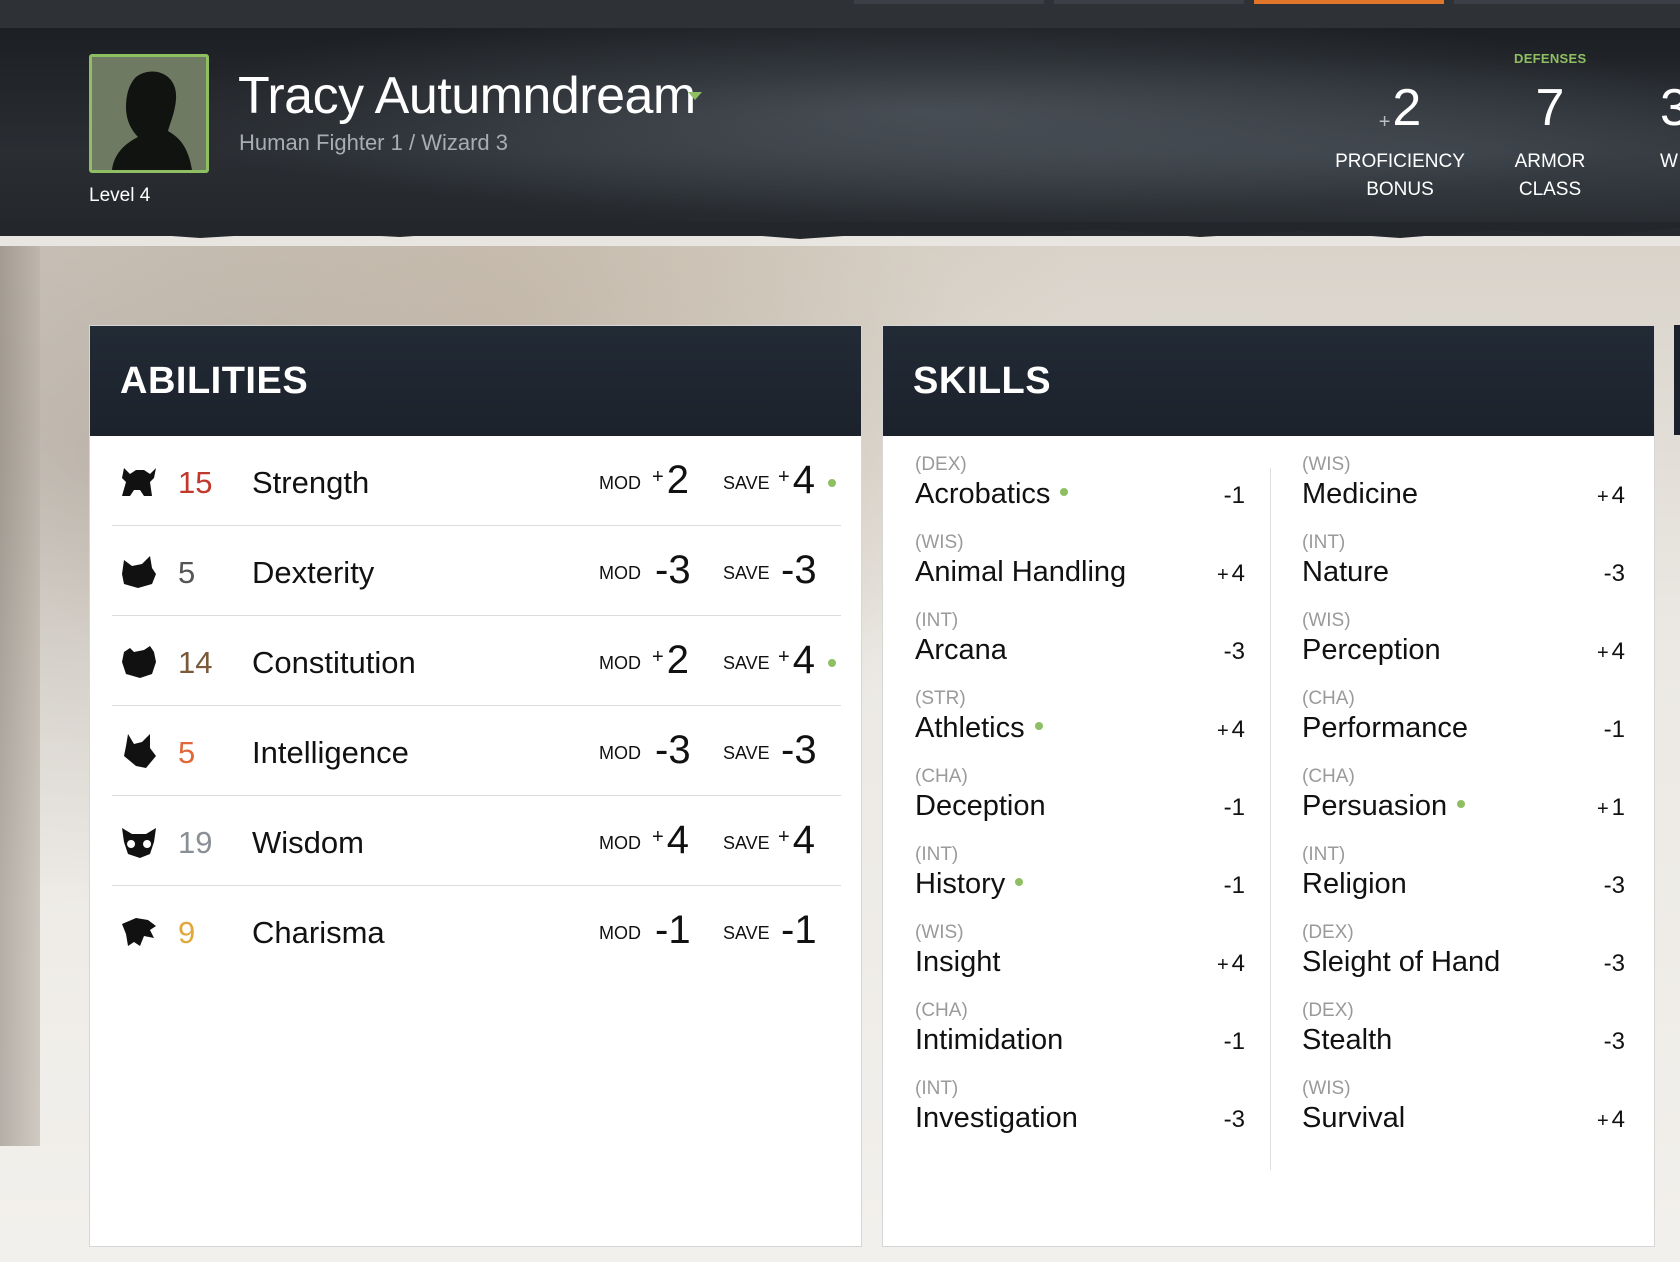 The width and height of the screenshot is (1680, 1262). Describe the element at coordinates (682, 840) in the screenshot. I see `ability-modifier: +4` at that location.